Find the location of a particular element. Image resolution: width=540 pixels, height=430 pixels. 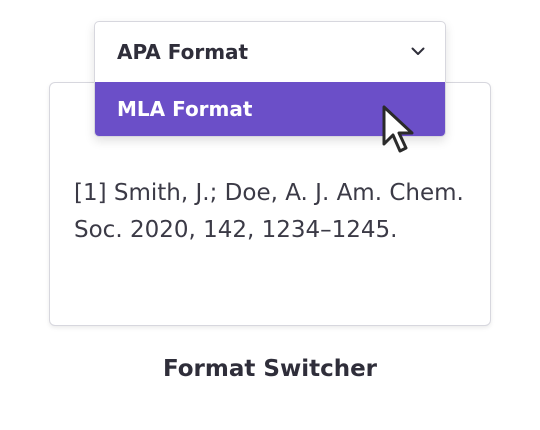

chevron-down-icon is located at coordinates (418, 51).